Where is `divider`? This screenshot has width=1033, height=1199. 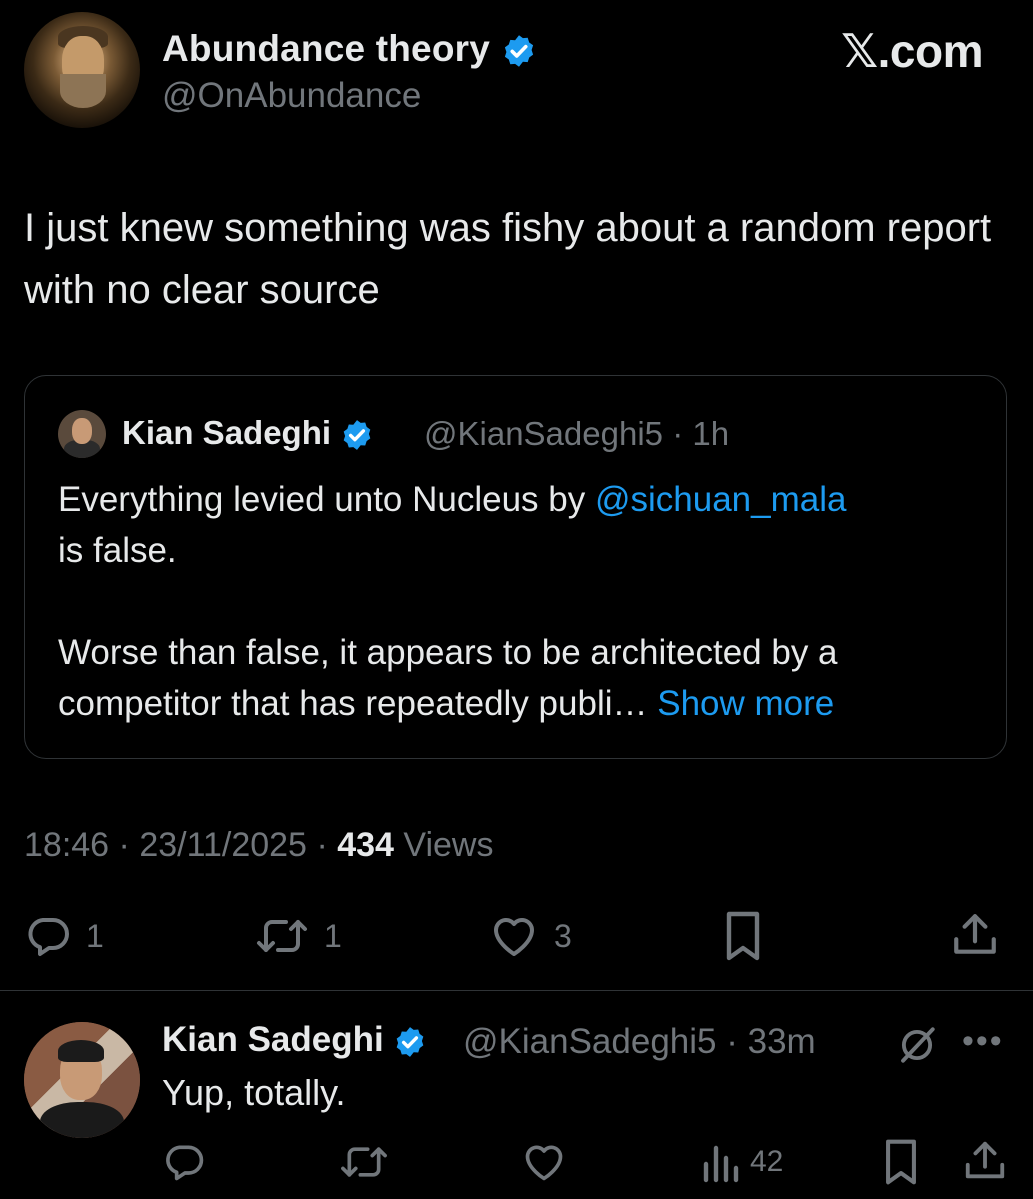
divider is located at coordinates (516, 990).